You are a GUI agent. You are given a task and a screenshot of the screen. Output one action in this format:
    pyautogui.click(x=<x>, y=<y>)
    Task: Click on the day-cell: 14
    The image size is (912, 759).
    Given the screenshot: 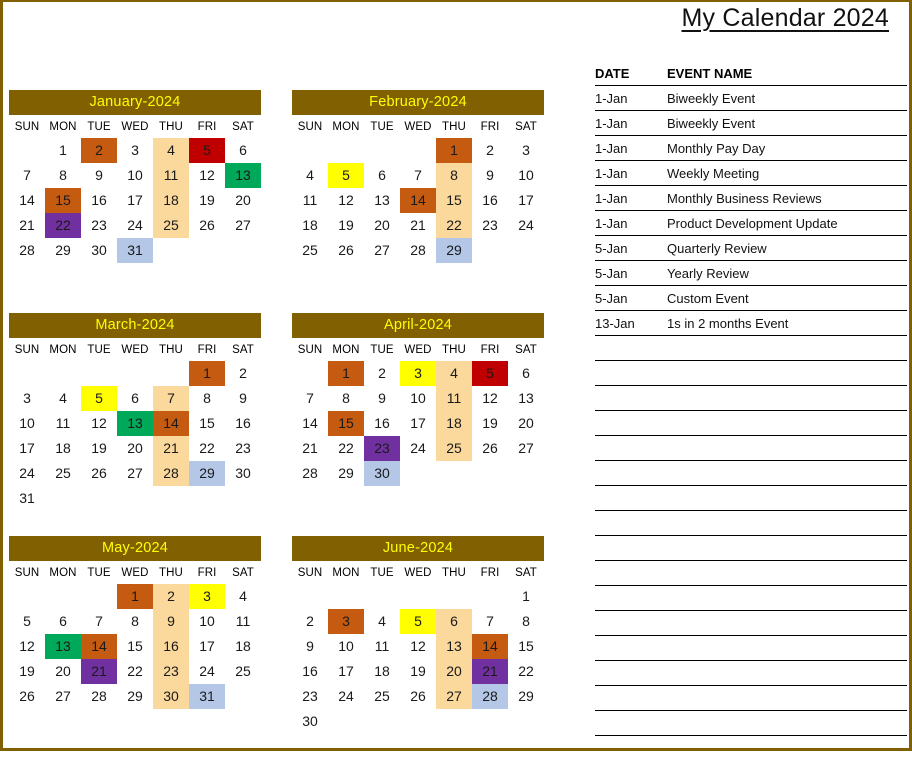 What is the action you would take?
    pyautogui.click(x=418, y=200)
    